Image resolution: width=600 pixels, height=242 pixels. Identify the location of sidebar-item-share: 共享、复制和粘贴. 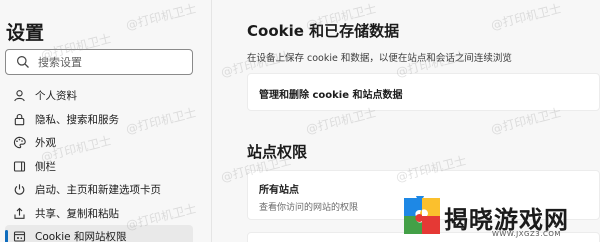
(99, 214).